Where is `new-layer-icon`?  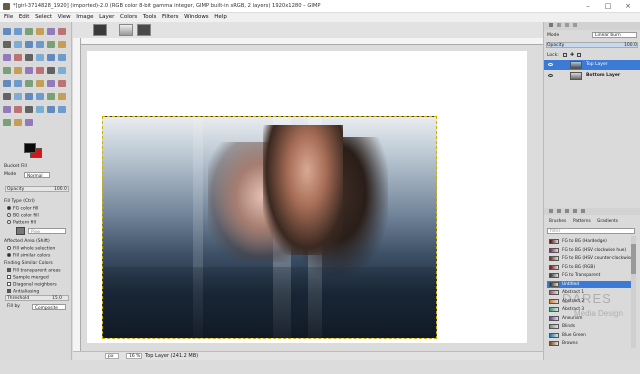
new-layer-icon is located at coordinates (551, 211).